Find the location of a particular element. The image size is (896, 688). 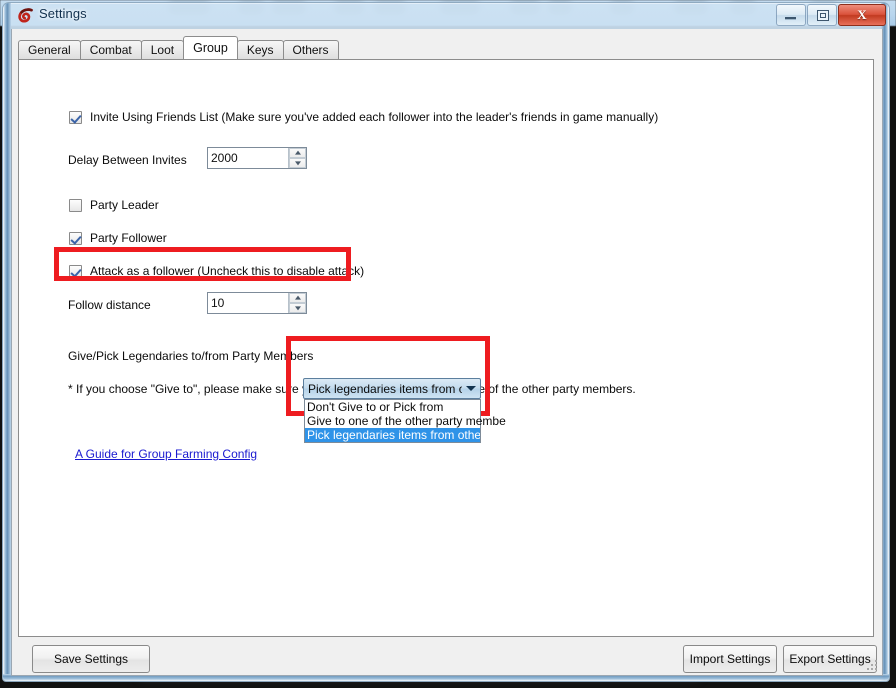

party-leader-checkbox: Party Leader is located at coordinates (114, 205).